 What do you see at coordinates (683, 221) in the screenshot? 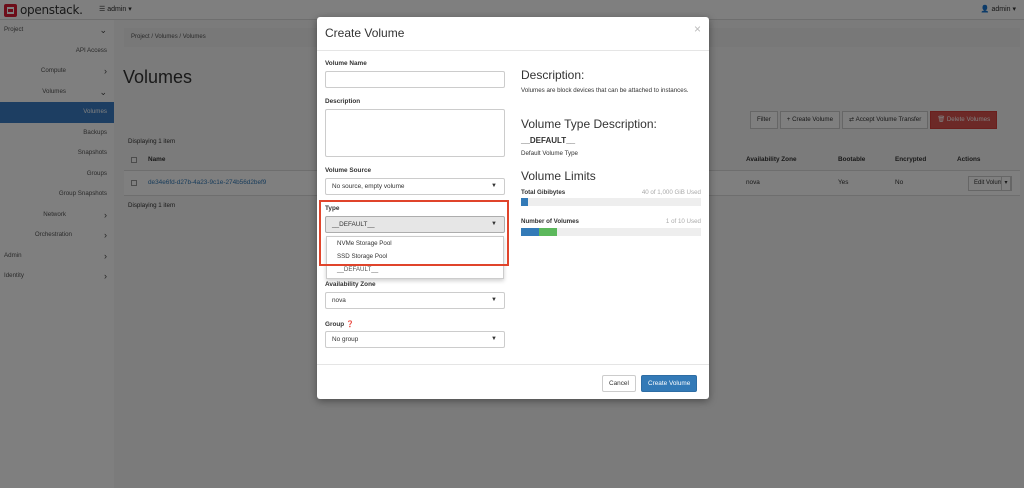
I see `volumes-count-used: 1 of 10 Used` at bounding box center [683, 221].